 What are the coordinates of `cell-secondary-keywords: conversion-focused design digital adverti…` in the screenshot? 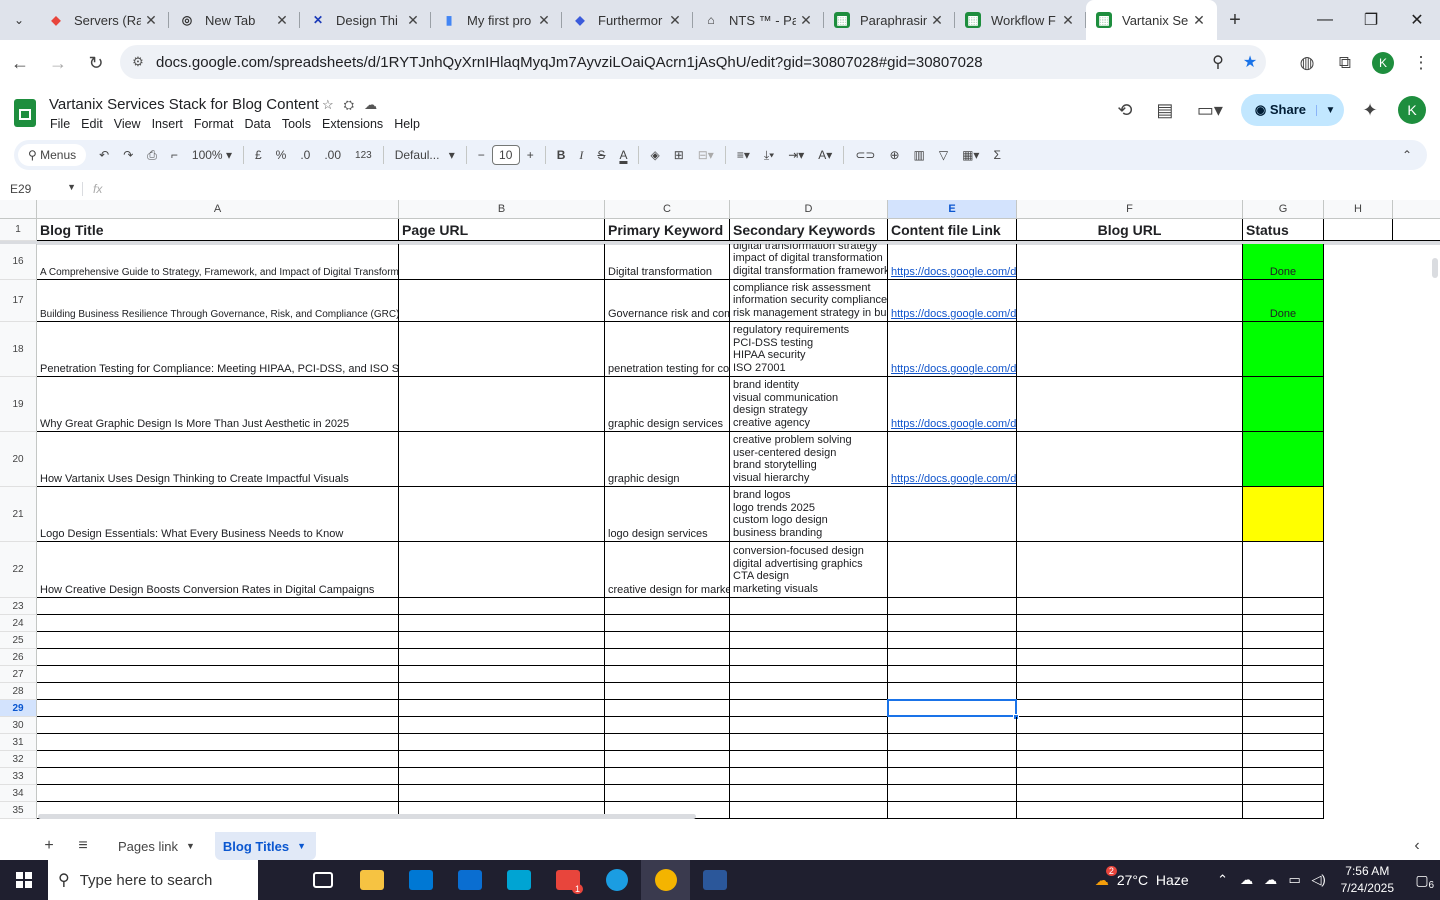 It's located at (809, 570).